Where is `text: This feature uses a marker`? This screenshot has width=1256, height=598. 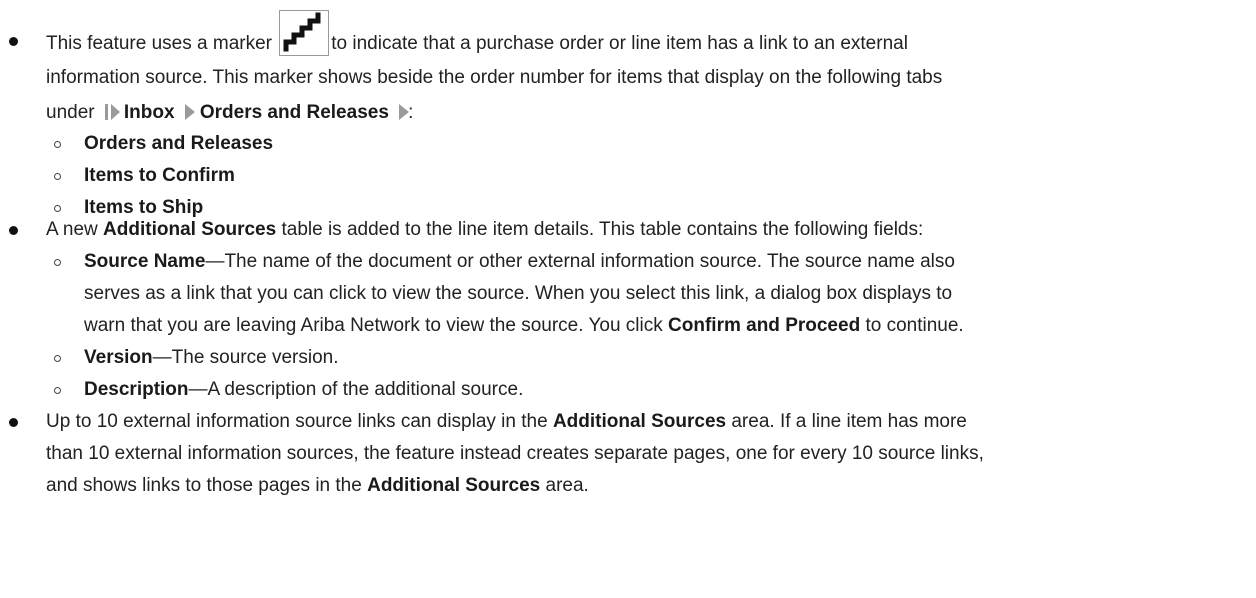 text: This feature uses a marker is located at coordinates (159, 43).